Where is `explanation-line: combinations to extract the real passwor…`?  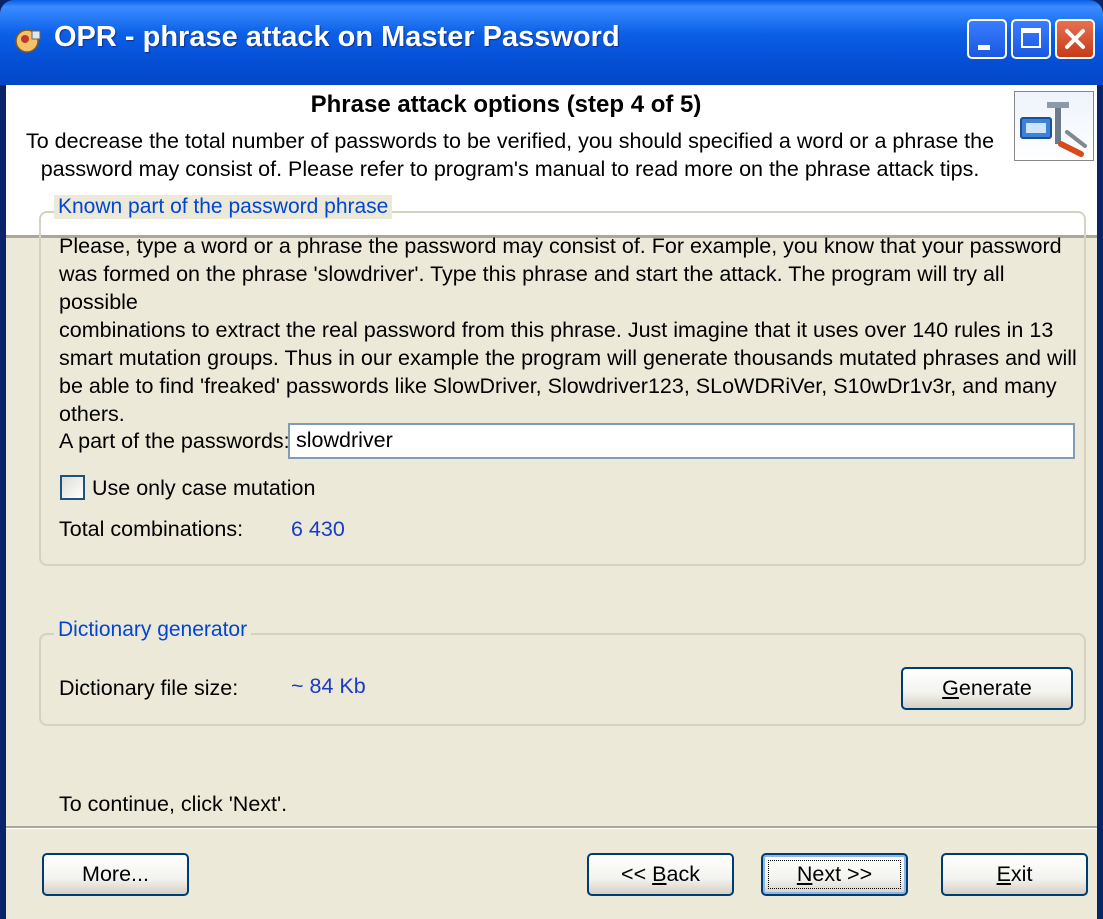 explanation-line: combinations to extract the real passwor… is located at coordinates (556, 330).